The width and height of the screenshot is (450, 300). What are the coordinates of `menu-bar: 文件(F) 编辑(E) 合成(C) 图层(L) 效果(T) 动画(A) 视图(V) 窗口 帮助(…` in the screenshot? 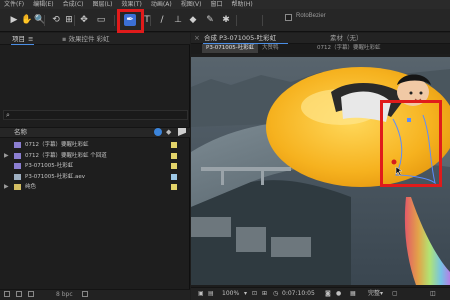 It's located at (225, 4).